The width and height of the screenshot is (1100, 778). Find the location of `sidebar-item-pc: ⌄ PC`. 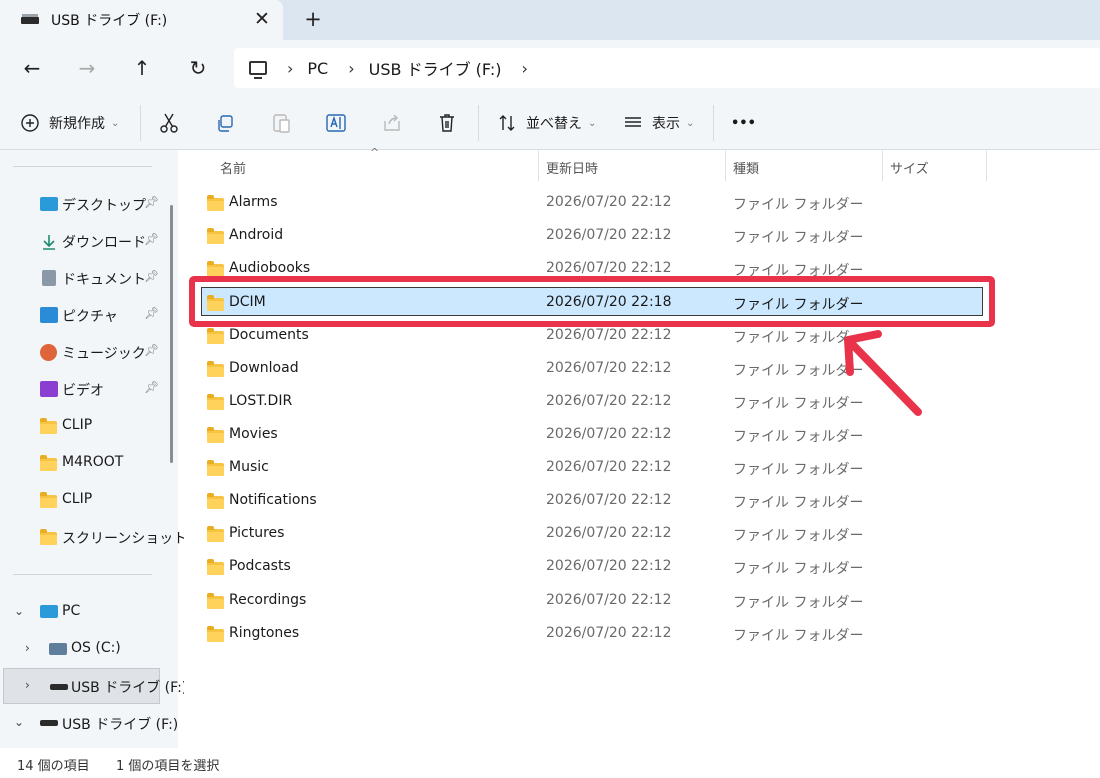

sidebar-item-pc: ⌄ PC is located at coordinates (80, 612).